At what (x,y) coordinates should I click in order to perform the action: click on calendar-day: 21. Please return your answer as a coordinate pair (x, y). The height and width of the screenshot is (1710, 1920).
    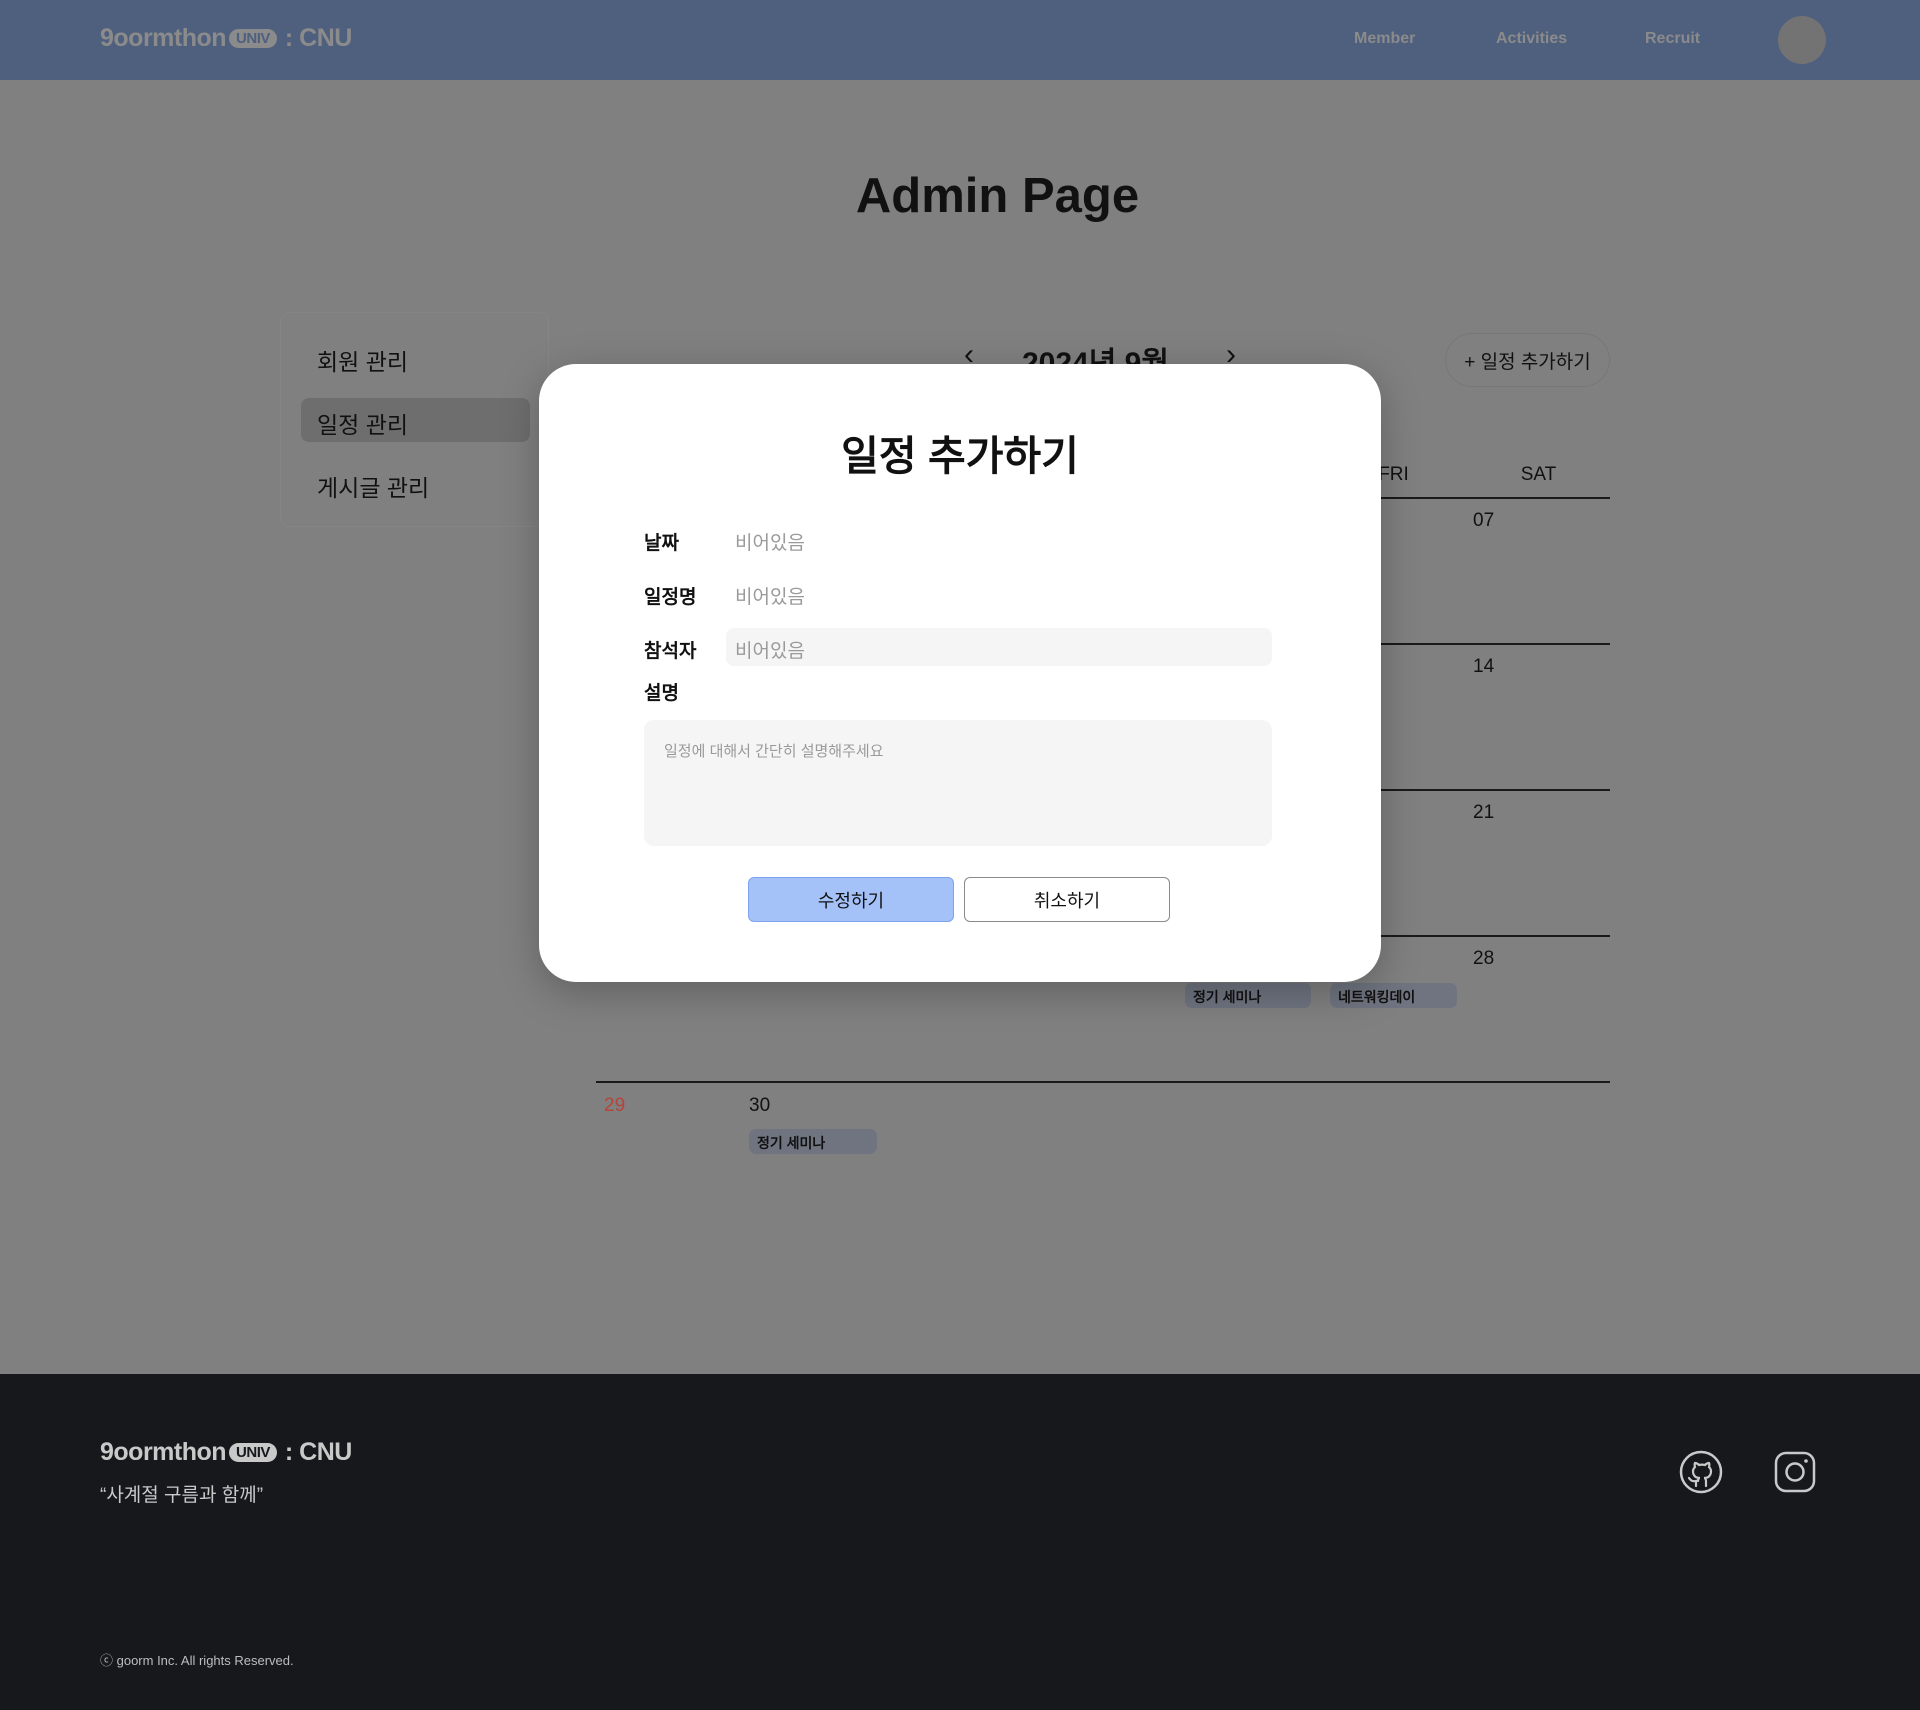
    Looking at the image, I should click on (1483, 813).